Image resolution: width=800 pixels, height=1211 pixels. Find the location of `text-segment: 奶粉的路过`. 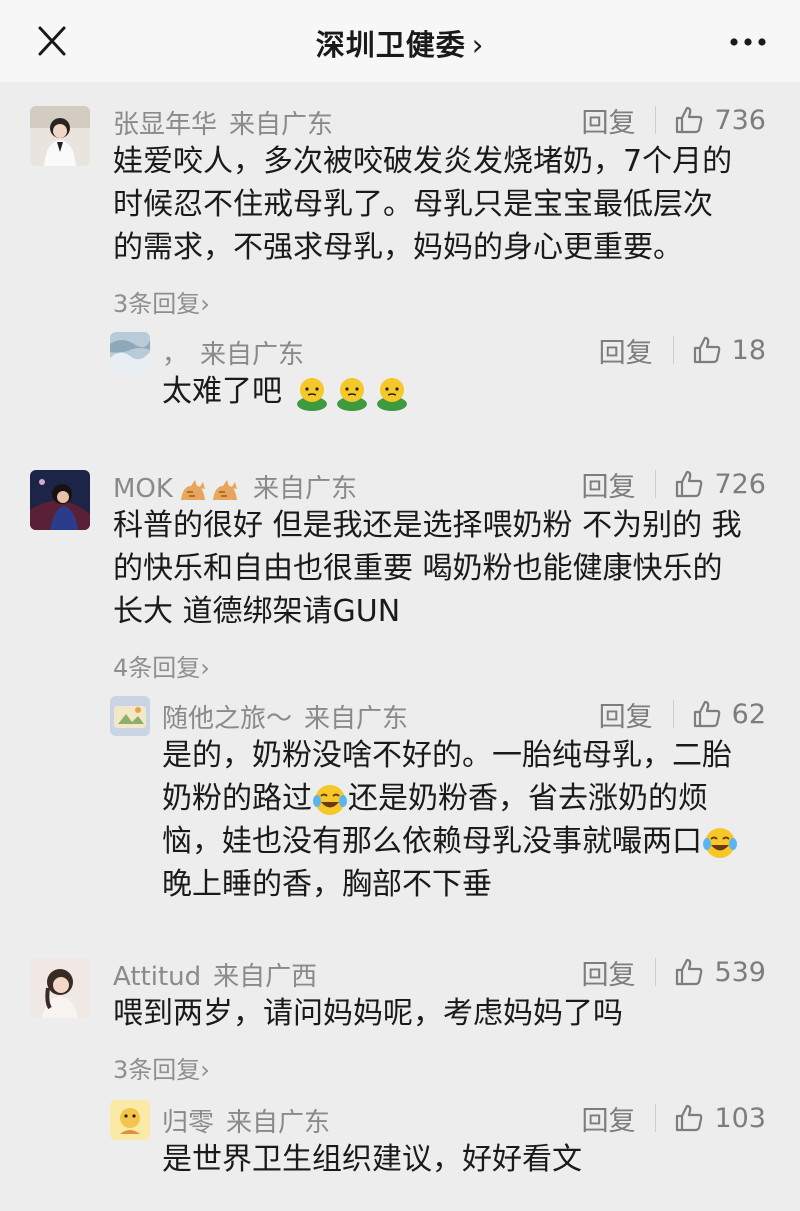

text-segment: 奶粉的路过 is located at coordinates (237, 798).